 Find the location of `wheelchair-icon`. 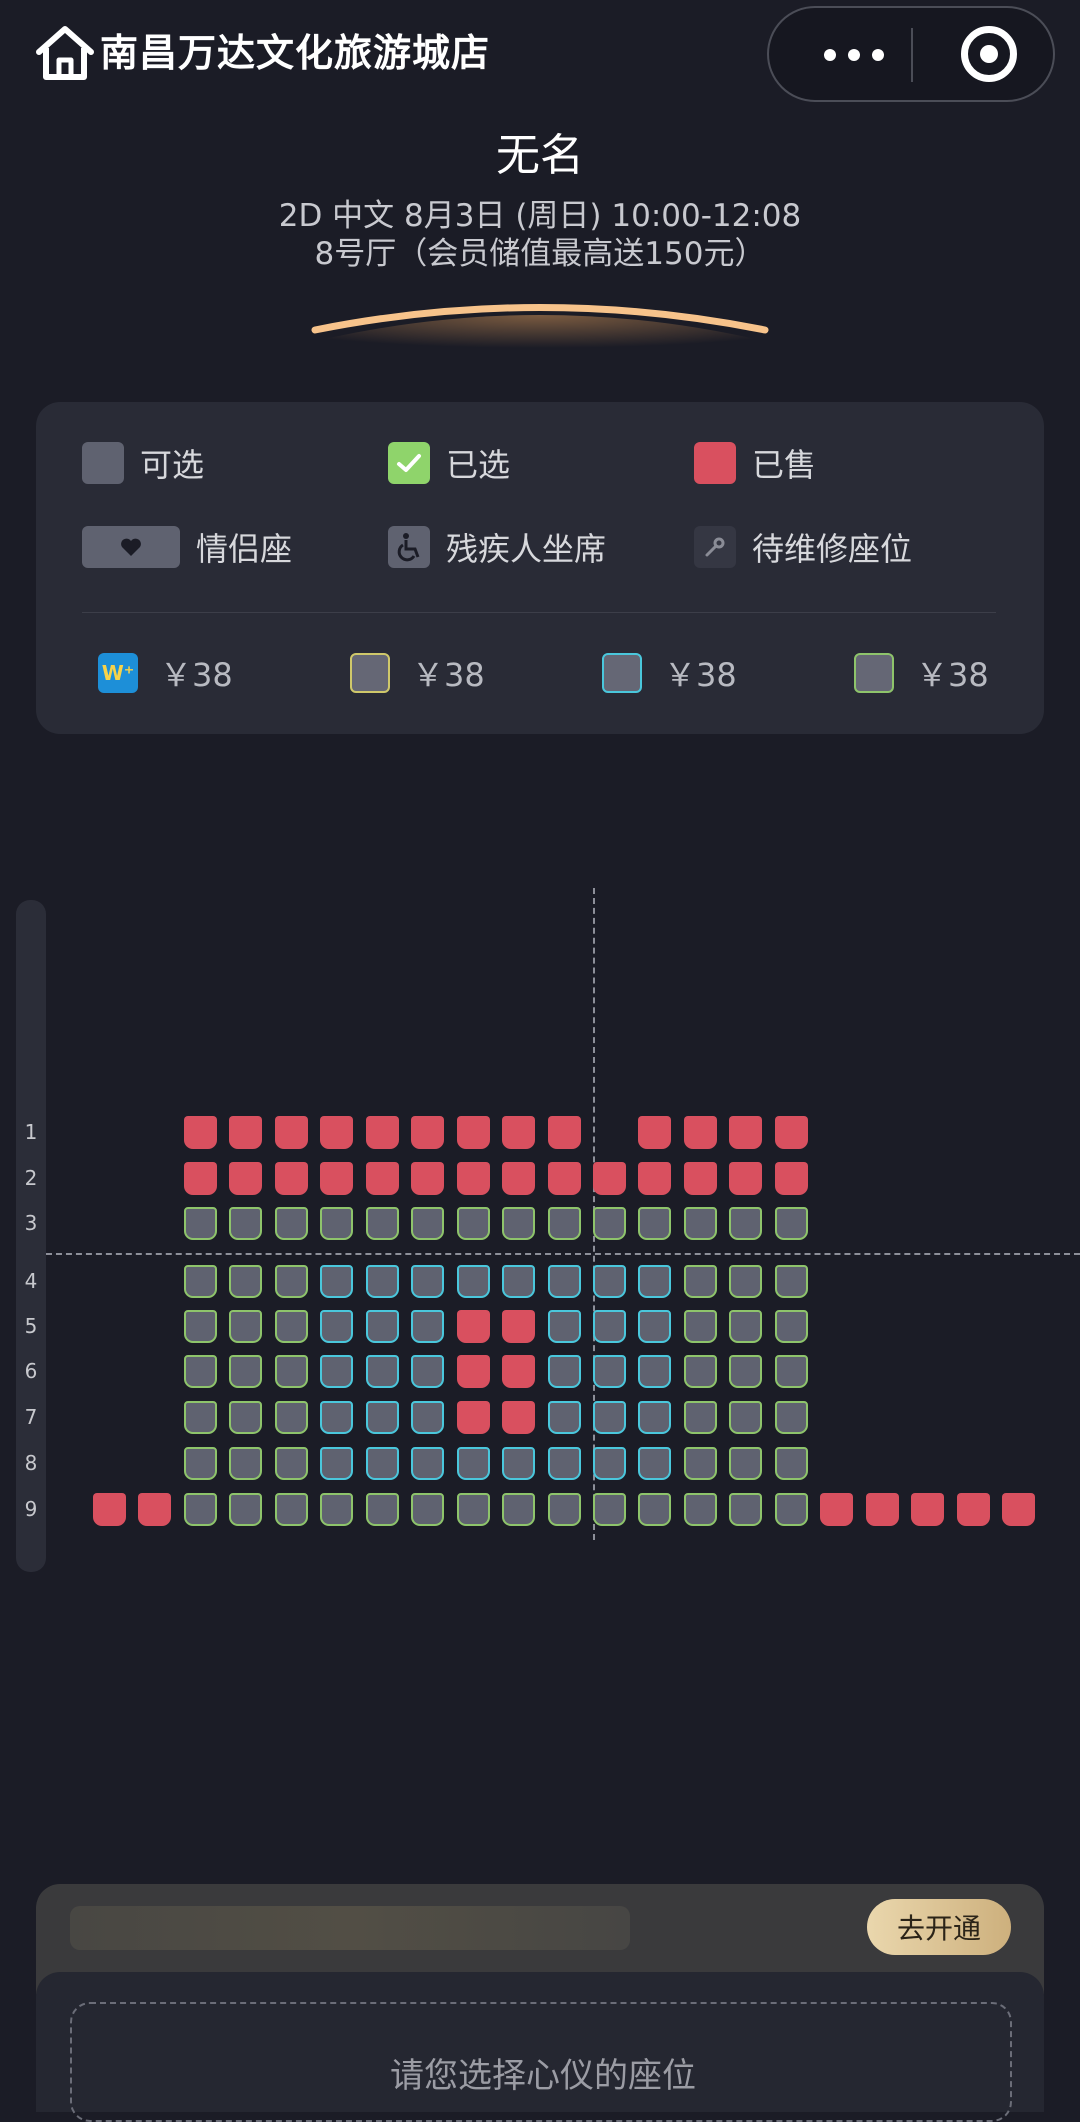

wheelchair-icon is located at coordinates (409, 547).